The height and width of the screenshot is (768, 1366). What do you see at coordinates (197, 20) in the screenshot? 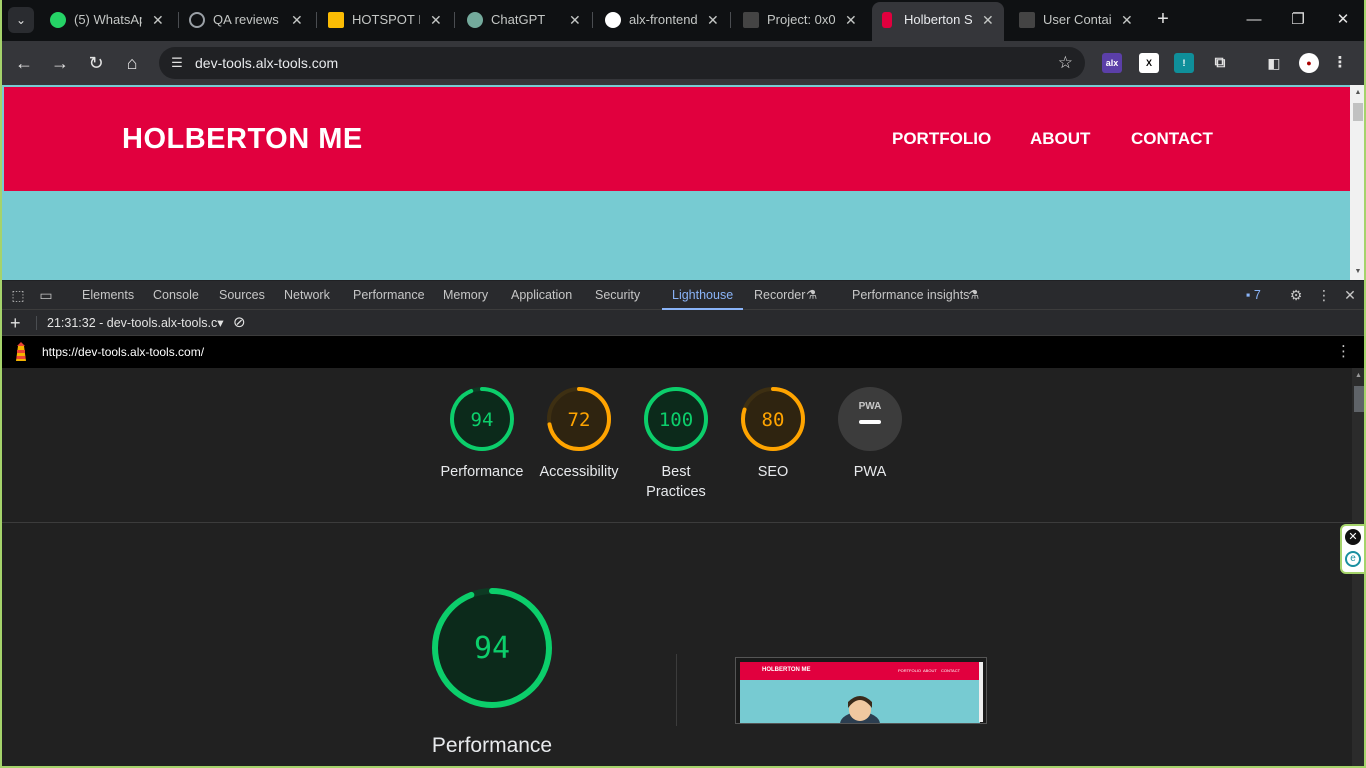
I see `loading-icon` at bounding box center [197, 20].